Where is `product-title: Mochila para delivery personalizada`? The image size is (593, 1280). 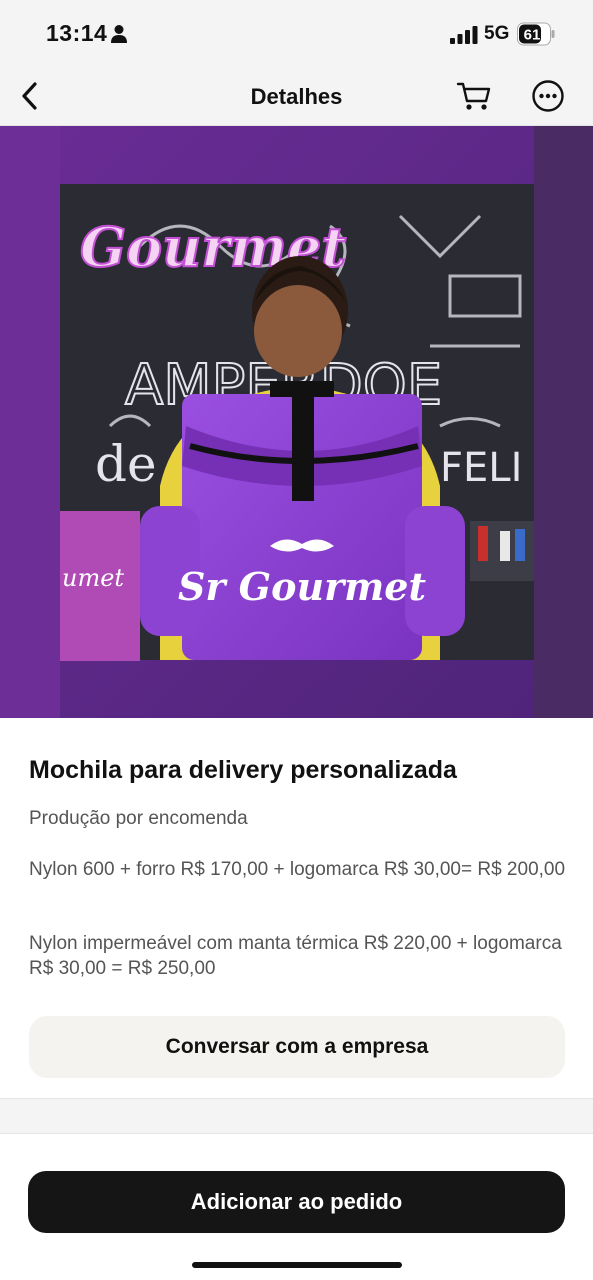 product-title: Mochila para delivery personalizada is located at coordinates (243, 770).